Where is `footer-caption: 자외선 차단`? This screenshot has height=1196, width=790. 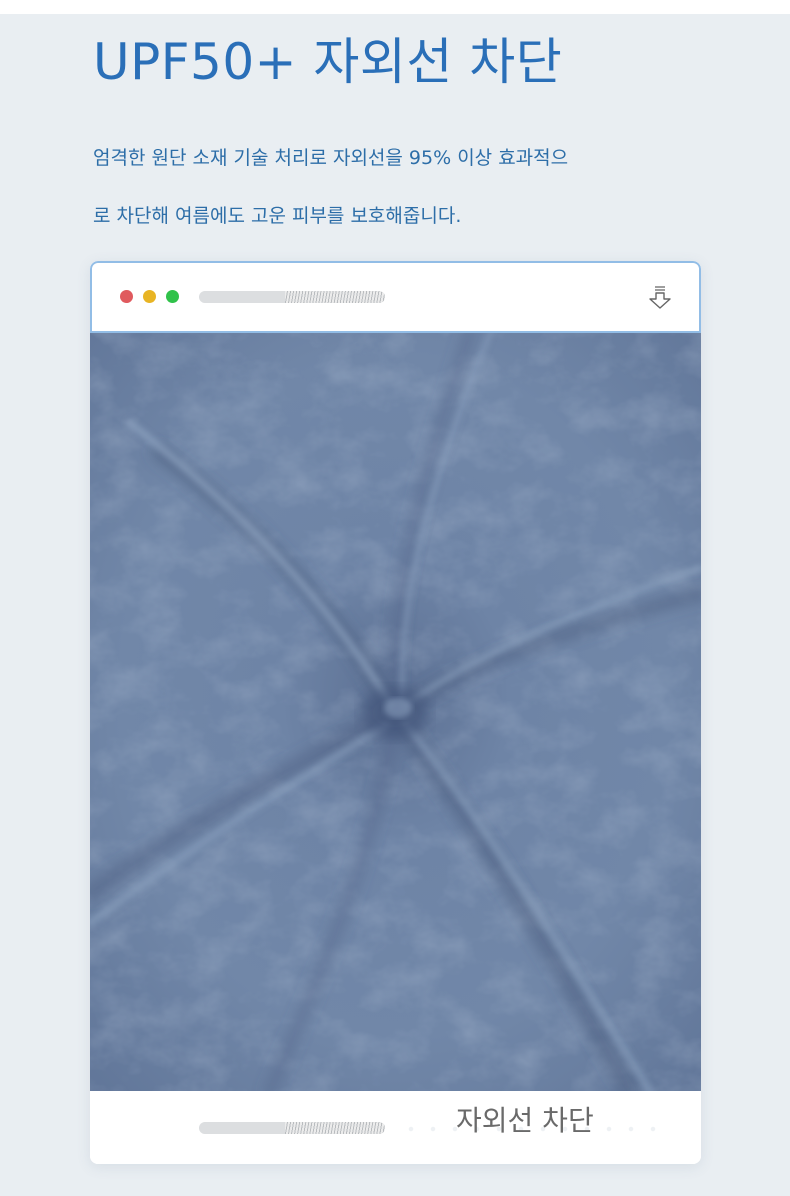
footer-caption: 자외선 차단 is located at coordinates (525, 1120).